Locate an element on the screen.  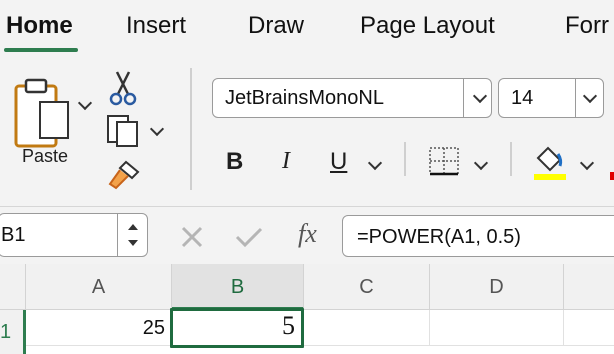
function-icon: fx is located at coordinates (307, 234).